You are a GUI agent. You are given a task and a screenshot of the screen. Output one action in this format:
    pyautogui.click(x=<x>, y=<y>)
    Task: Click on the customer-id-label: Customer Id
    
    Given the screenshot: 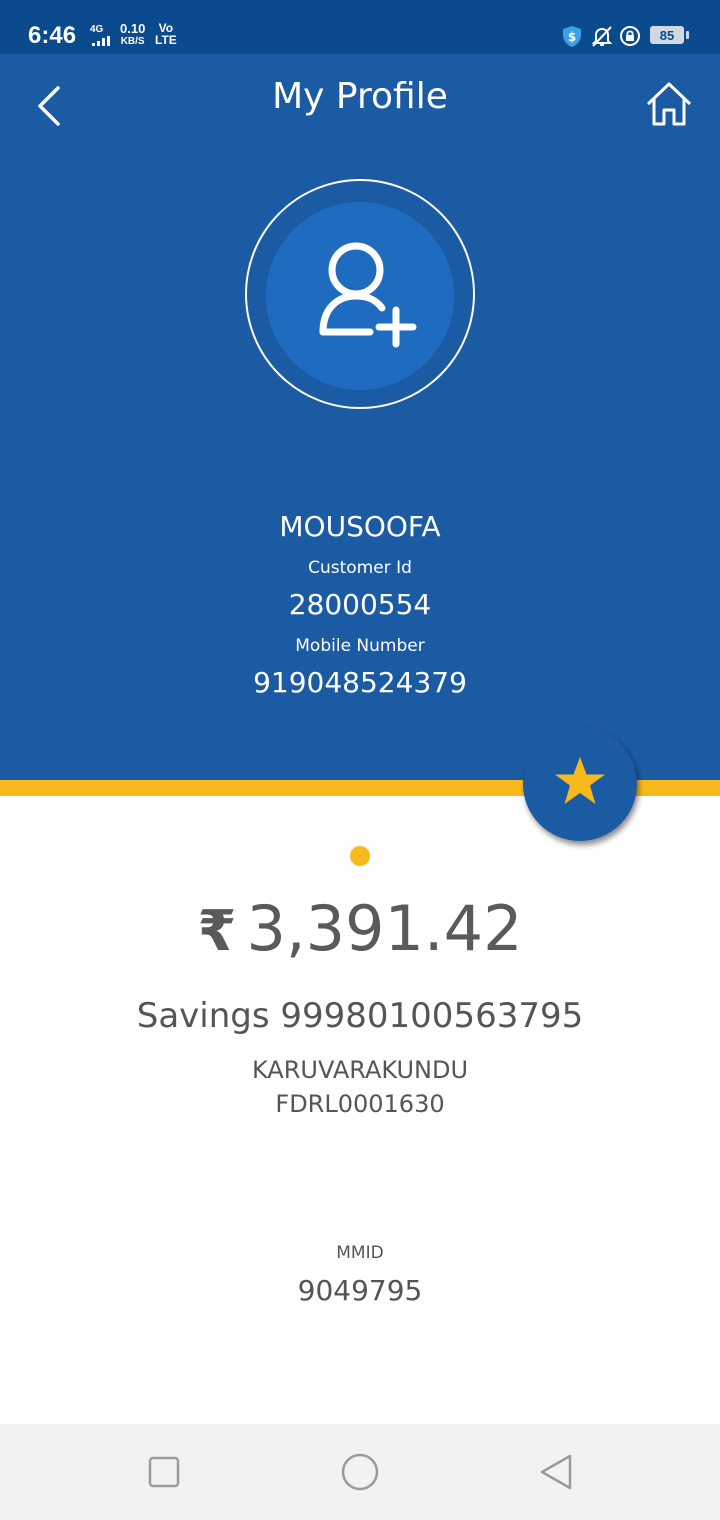 What is the action you would take?
    pyautogui.click(x=360, y=568)
    